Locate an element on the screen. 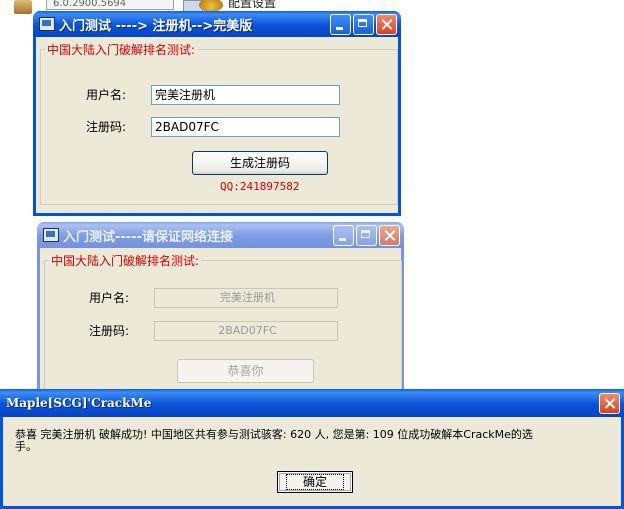 The image size is (624, 509). messagebox-titlebar: Maple[SCG]'CrackMe is located at coordinates (312, 403).